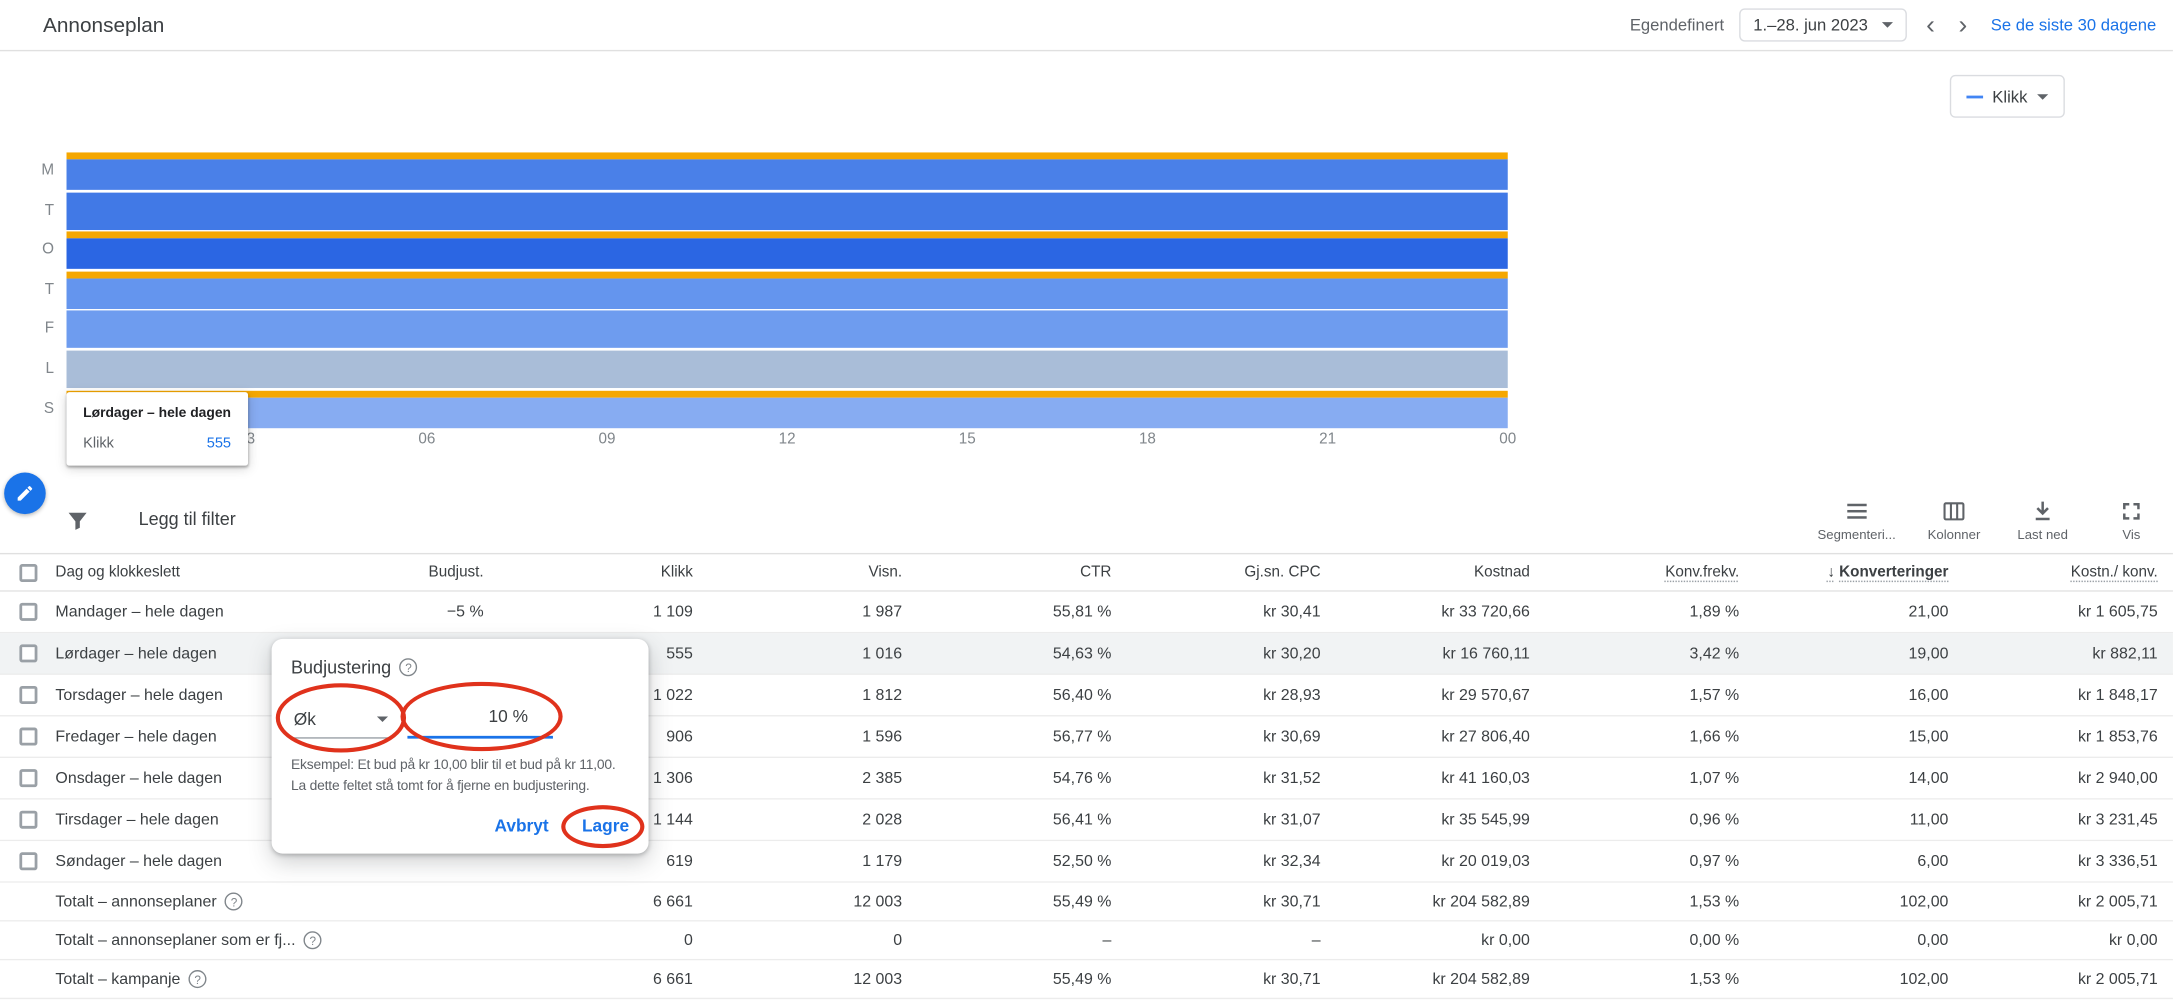 The width and height of the screenshot is (2173, 1001). I want to click on table-cell: 55,49 %, so click(1082, 979).